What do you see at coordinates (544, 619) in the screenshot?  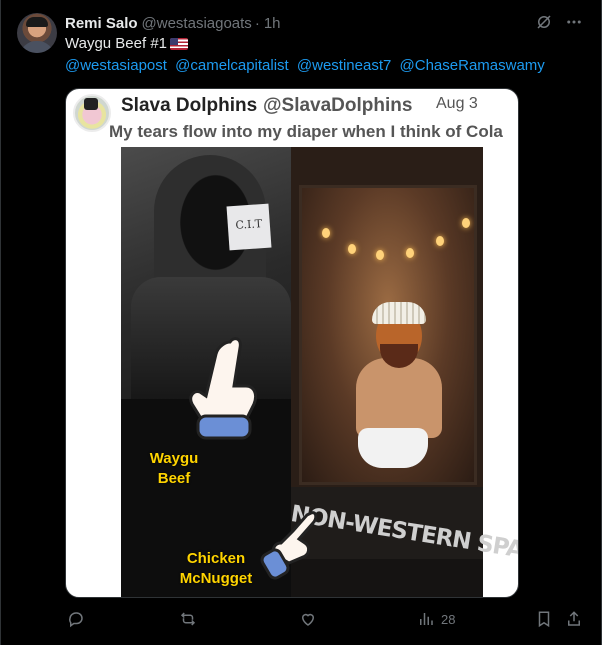 I see `bookmark-icon` at bounding box center [544, 619].